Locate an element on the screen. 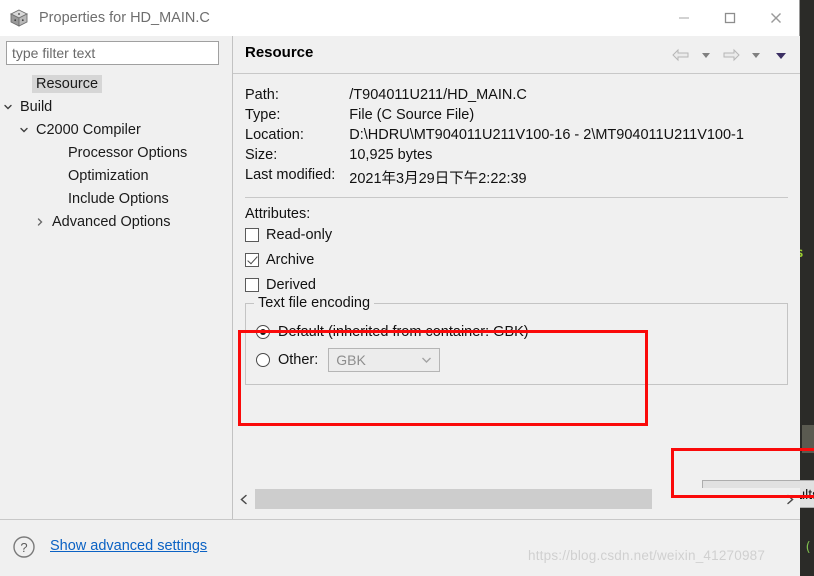 The image size is (814, 576). cube-icon is located at coordinates (19, 18).